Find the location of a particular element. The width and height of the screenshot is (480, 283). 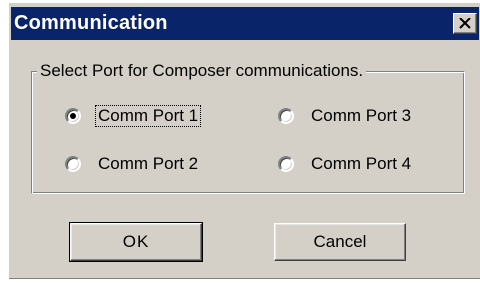

close-icon is located at coordinates (465, 23).